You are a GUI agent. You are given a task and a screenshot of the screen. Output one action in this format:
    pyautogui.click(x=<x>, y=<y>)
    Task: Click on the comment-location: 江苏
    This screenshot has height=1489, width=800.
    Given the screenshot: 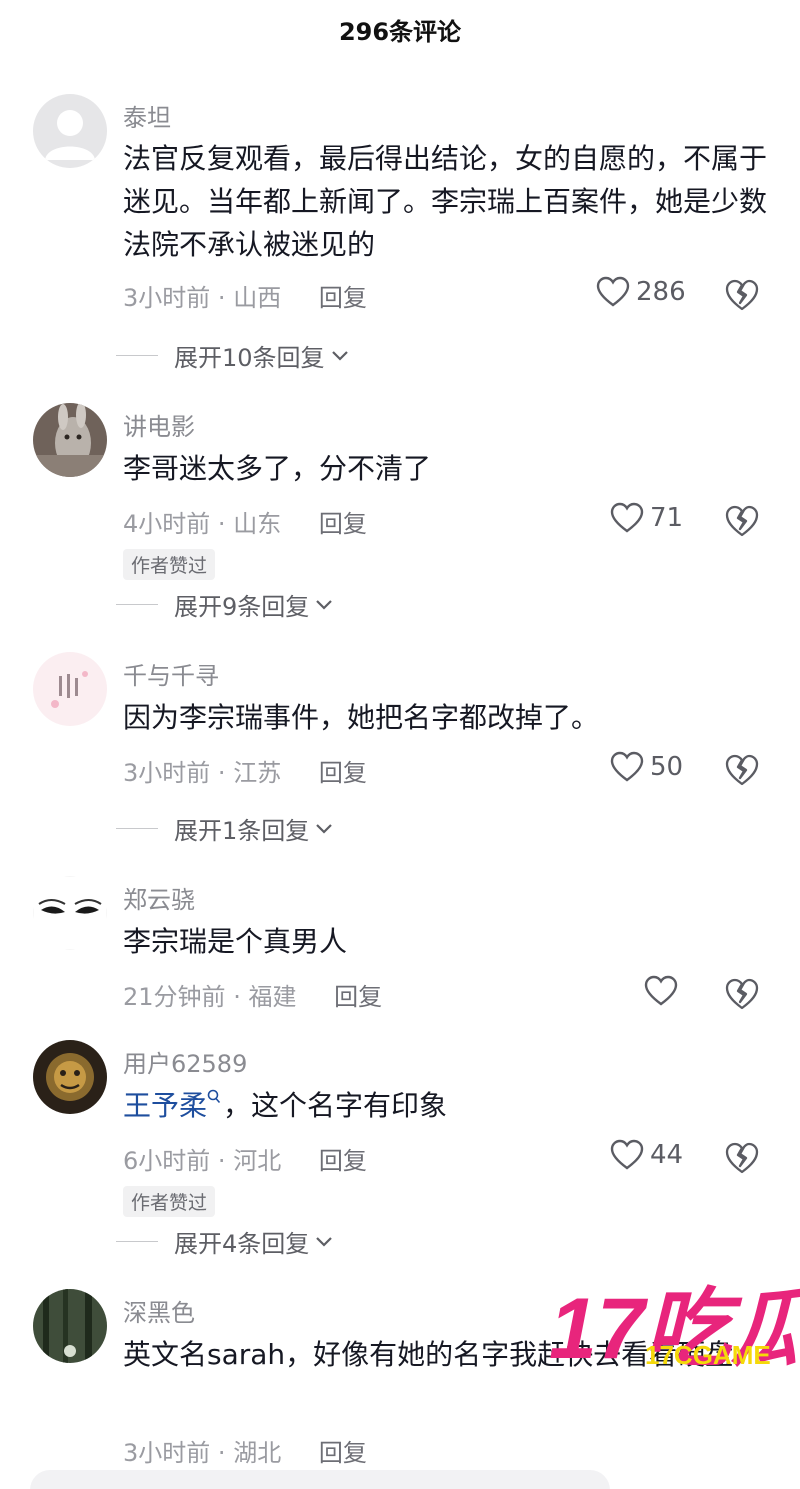 What is the action you would take?
    pyautogui.click(x=257, y=773)
    